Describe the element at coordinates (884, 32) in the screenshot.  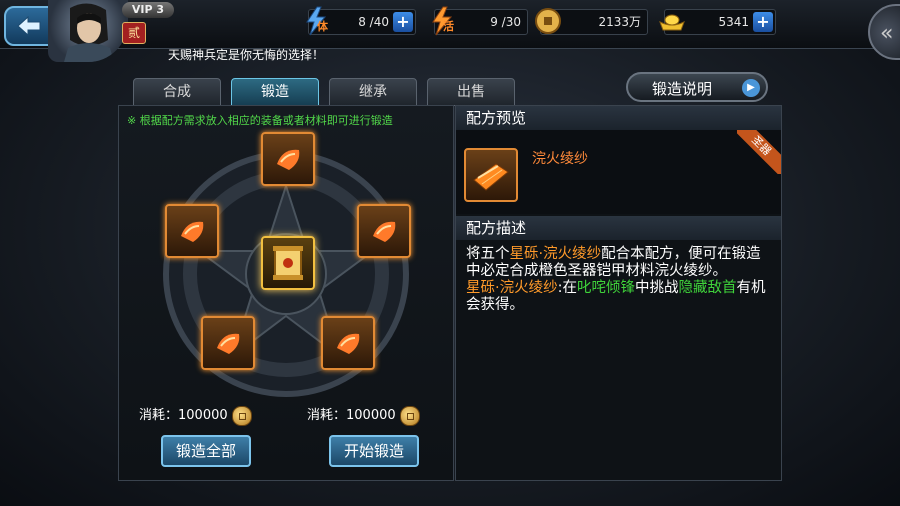
I see `side-menu-button: «` at that location.